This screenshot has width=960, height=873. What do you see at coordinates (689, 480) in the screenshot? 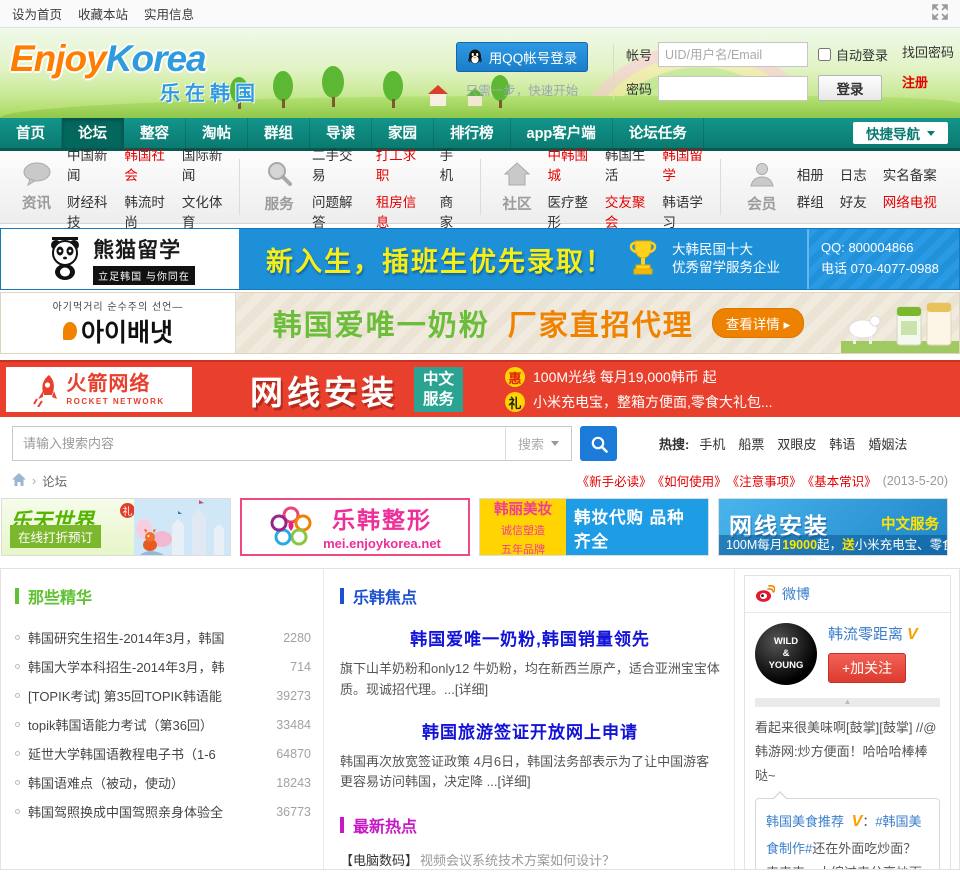
I see `notice-howto-link: 《如何使用》` at bounding box center [689, 480].